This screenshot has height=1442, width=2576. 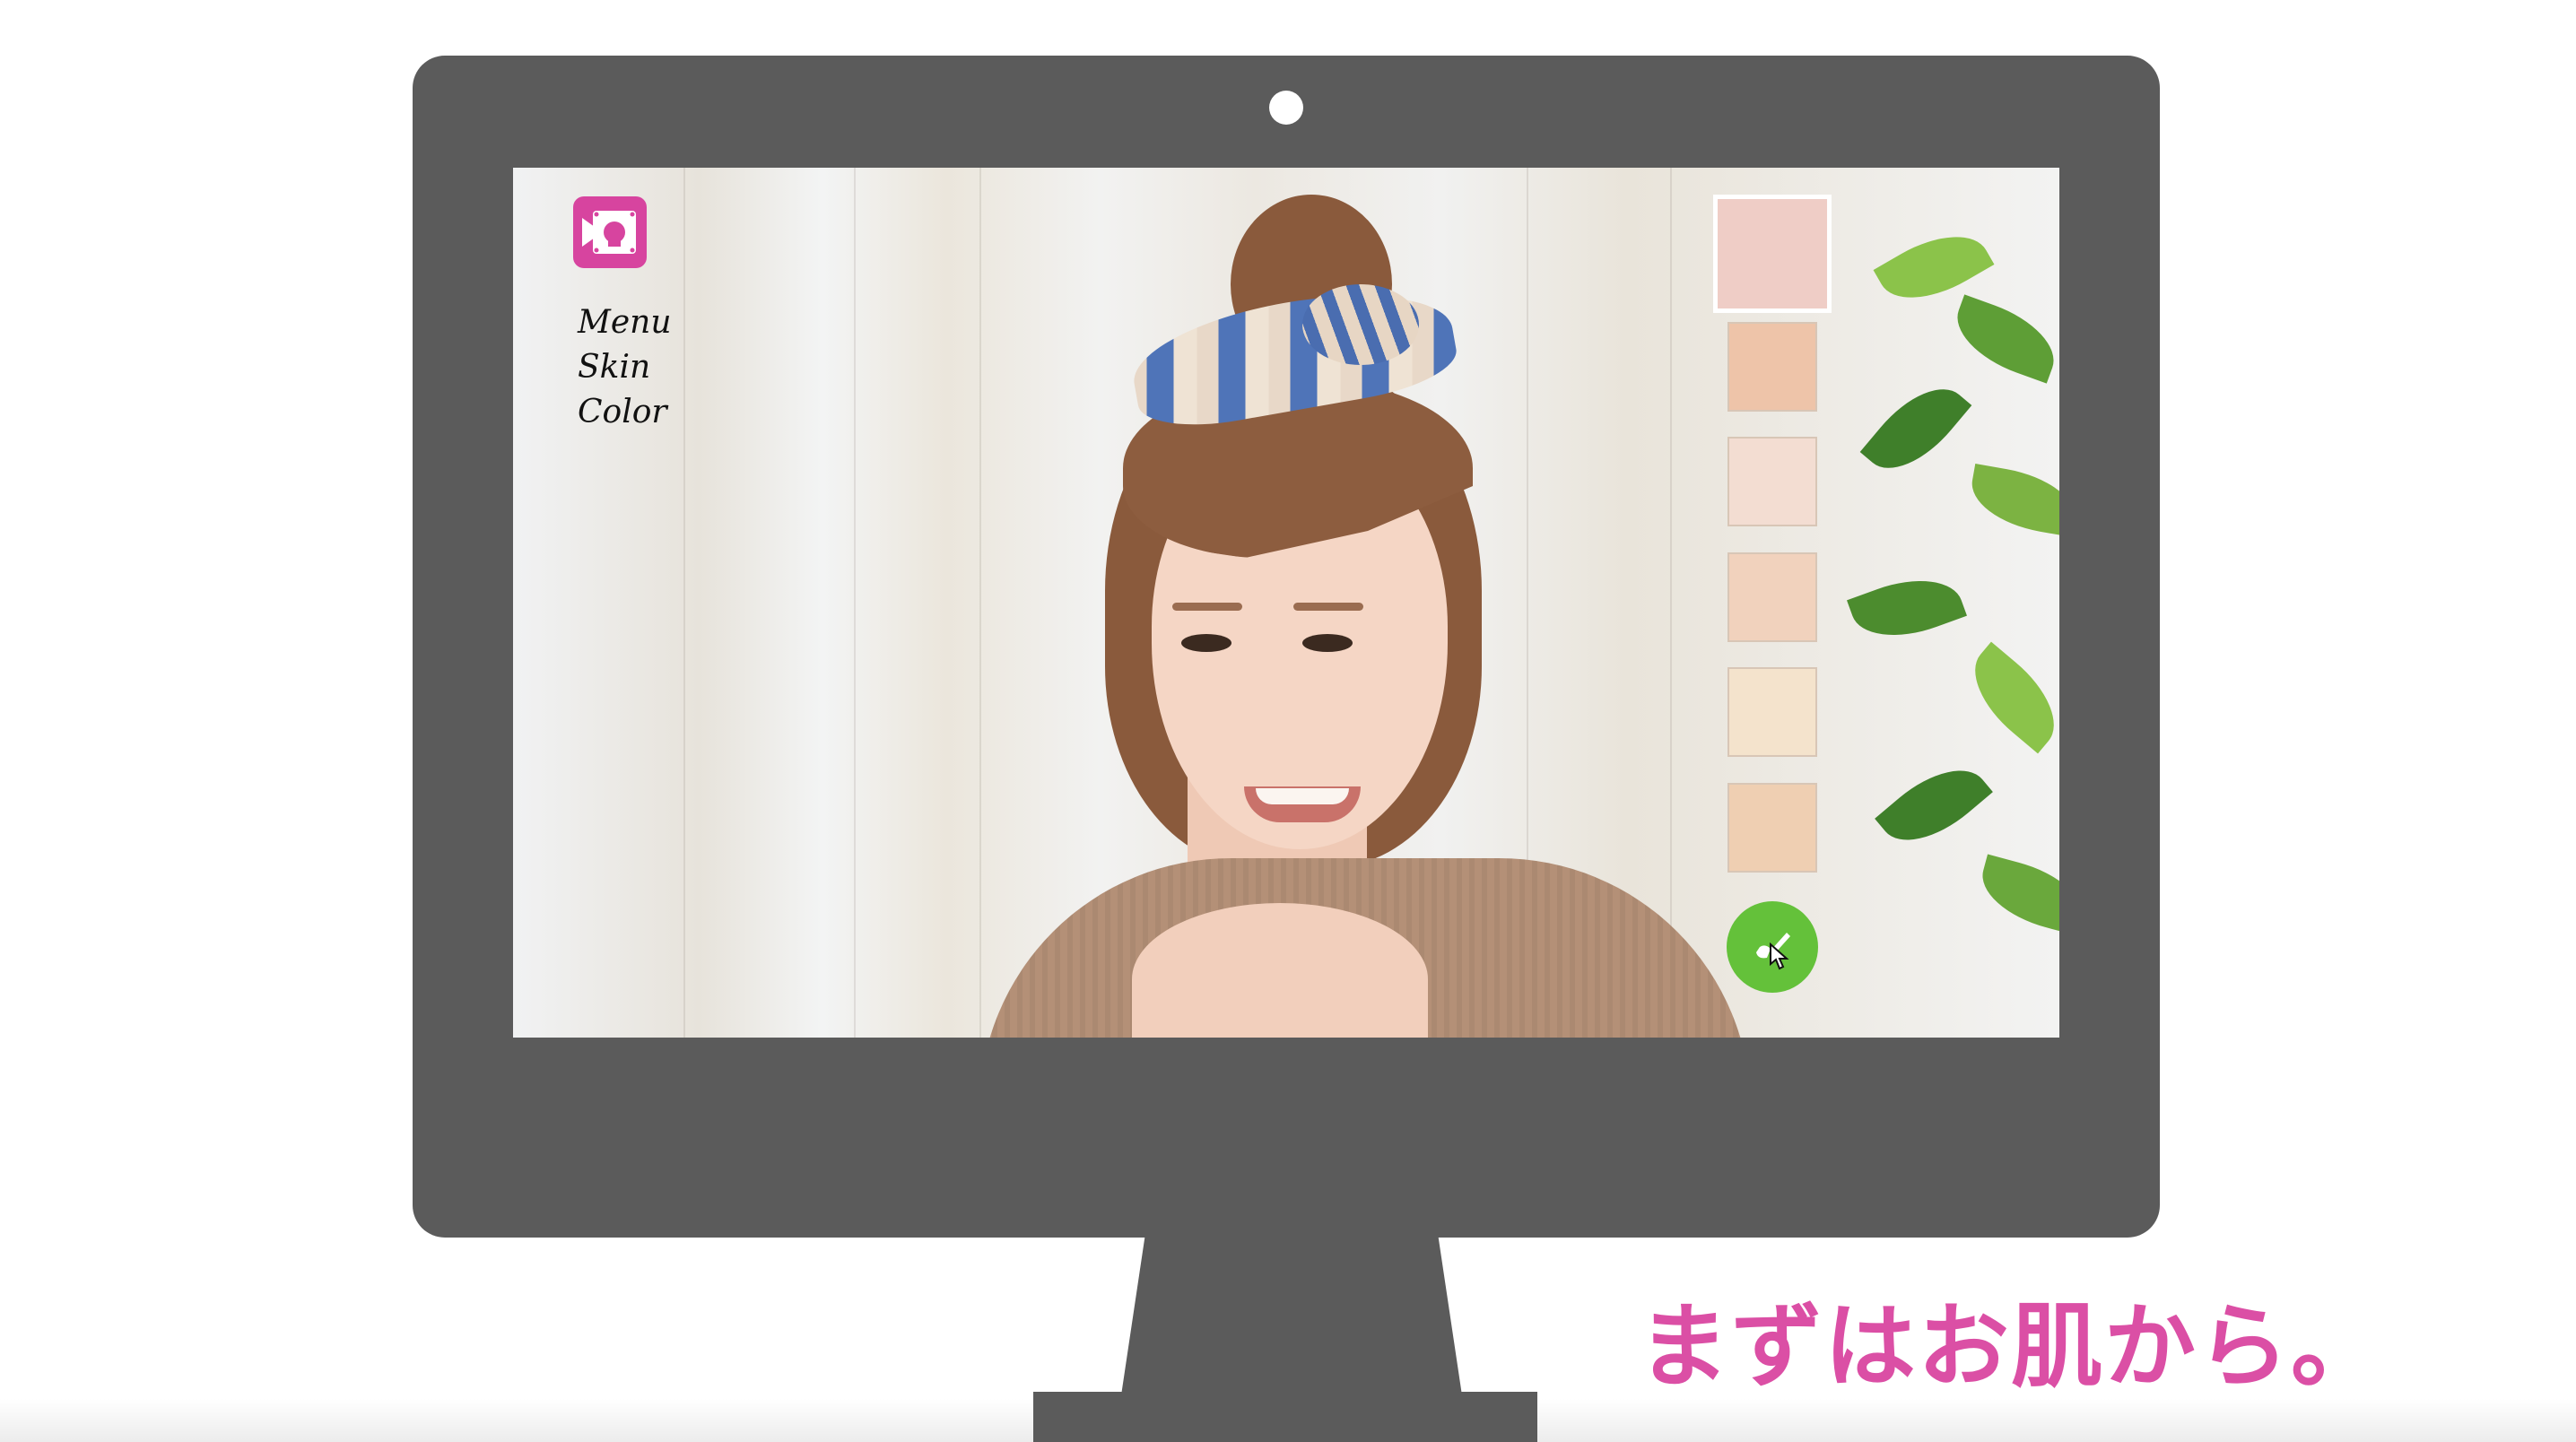 What do you see at coordinates (625, 412) in the screenshot?
I see `menu-item-color: Color` at bounding box center [625, 412].